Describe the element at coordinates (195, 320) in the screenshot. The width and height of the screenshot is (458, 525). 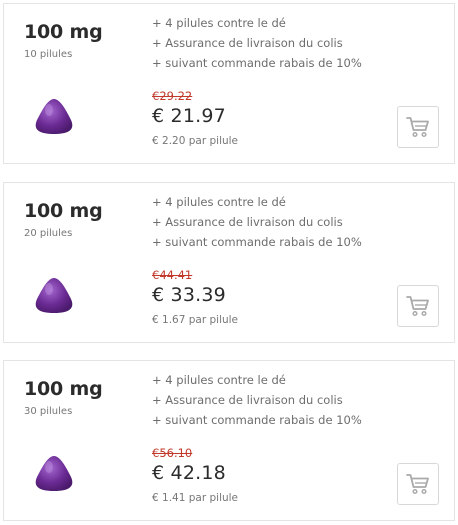
I see `price-per-pill: € 1.67 par pilule` at that location.